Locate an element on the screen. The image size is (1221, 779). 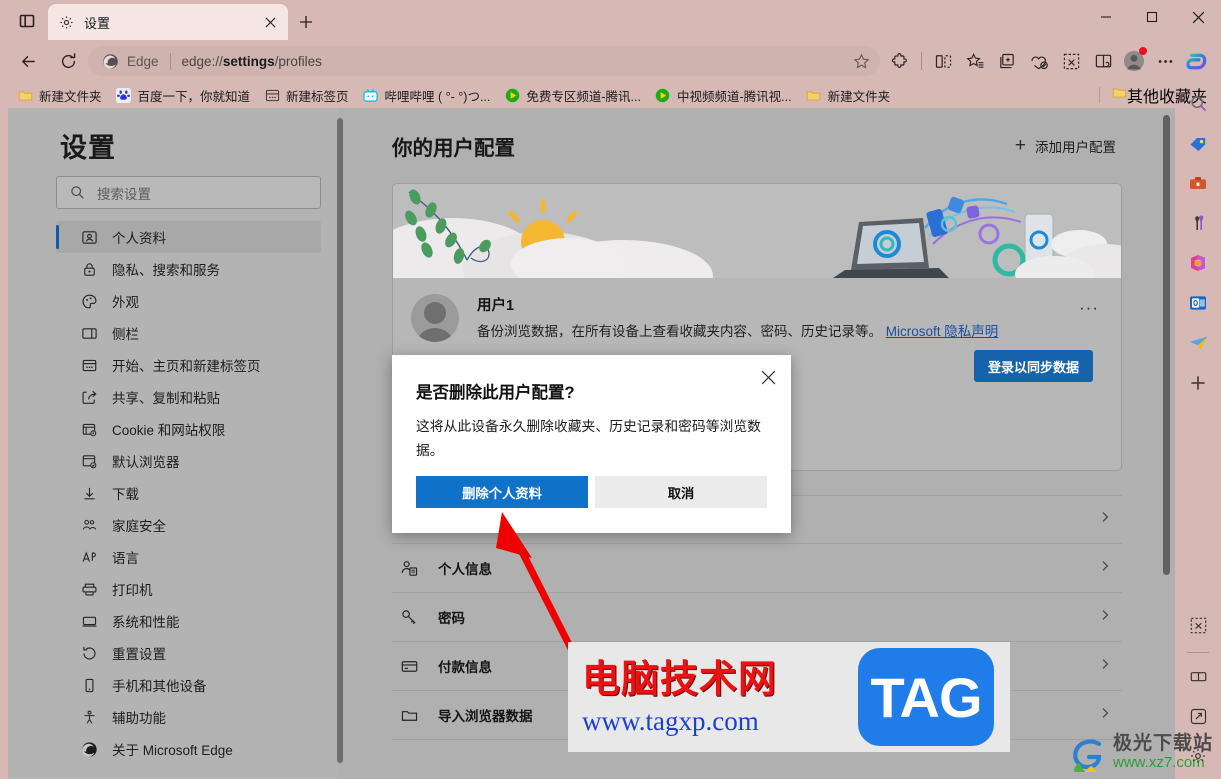
sidebar-item-reset-settings: 重置设置 is located at coordinates (188, 653).